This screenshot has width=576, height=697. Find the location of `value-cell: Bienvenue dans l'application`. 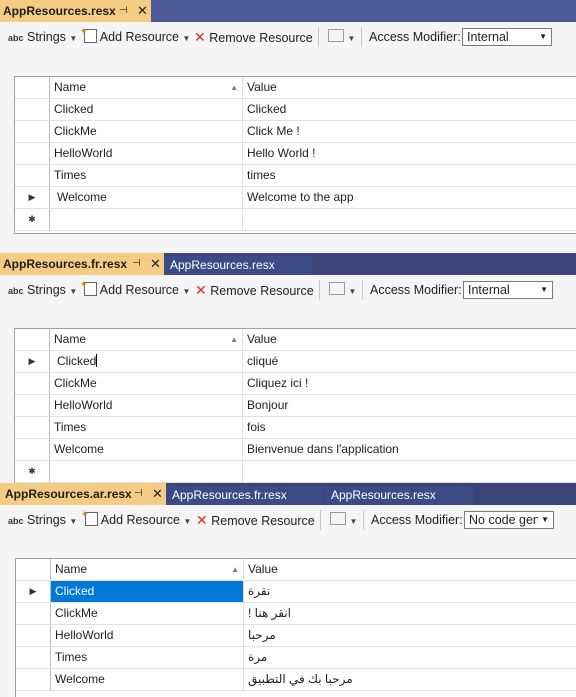

value-cell: Bienvenue dans l'application is located at coordinates (409, 449).